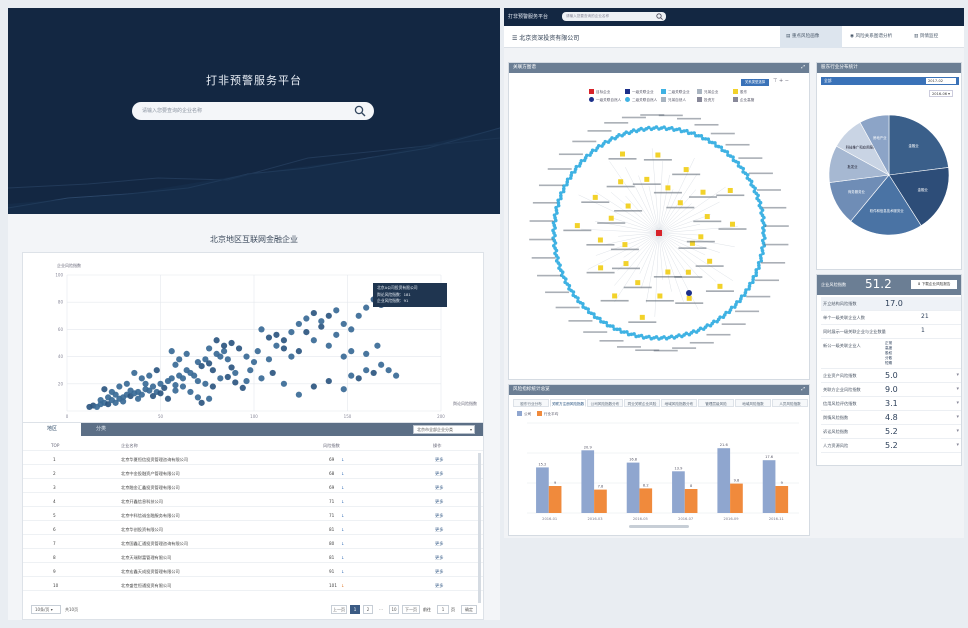  What do you see at coordinates (875, 37) in the screenshot?
I see `tab-relation-graph: ◉ 风险关系图谱分析` at bounding box center [875, 37].